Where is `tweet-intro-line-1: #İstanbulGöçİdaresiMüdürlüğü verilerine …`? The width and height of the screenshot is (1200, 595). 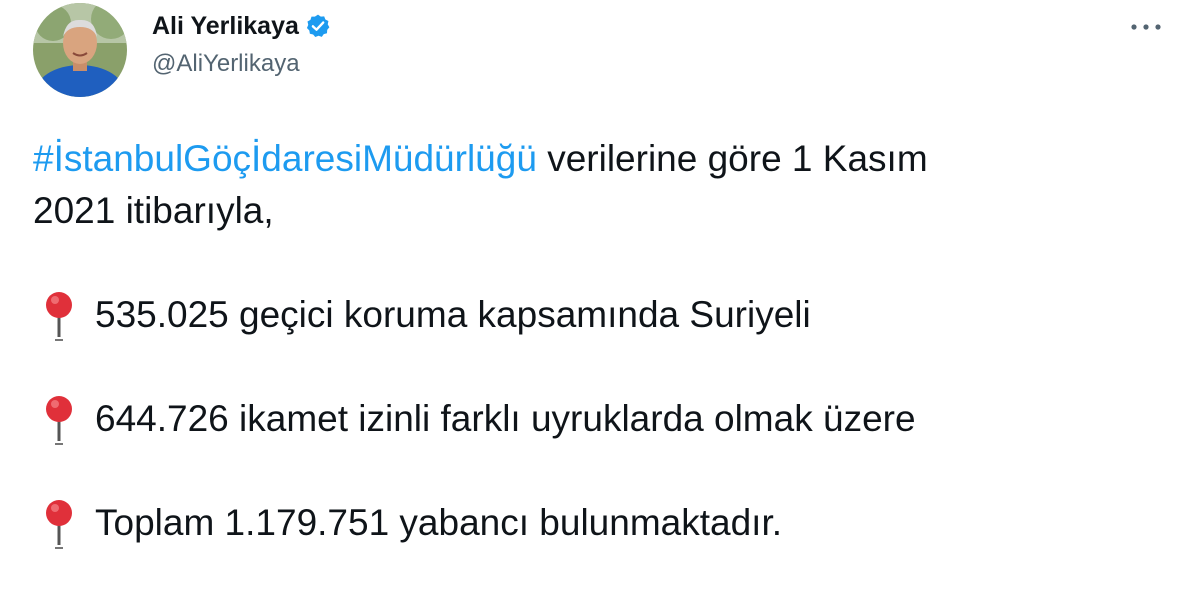 tweet-intro-line-1: #İstanbulGöçİdaresiMüdürlüğü verilerine … is located at coordinates (598, 159).